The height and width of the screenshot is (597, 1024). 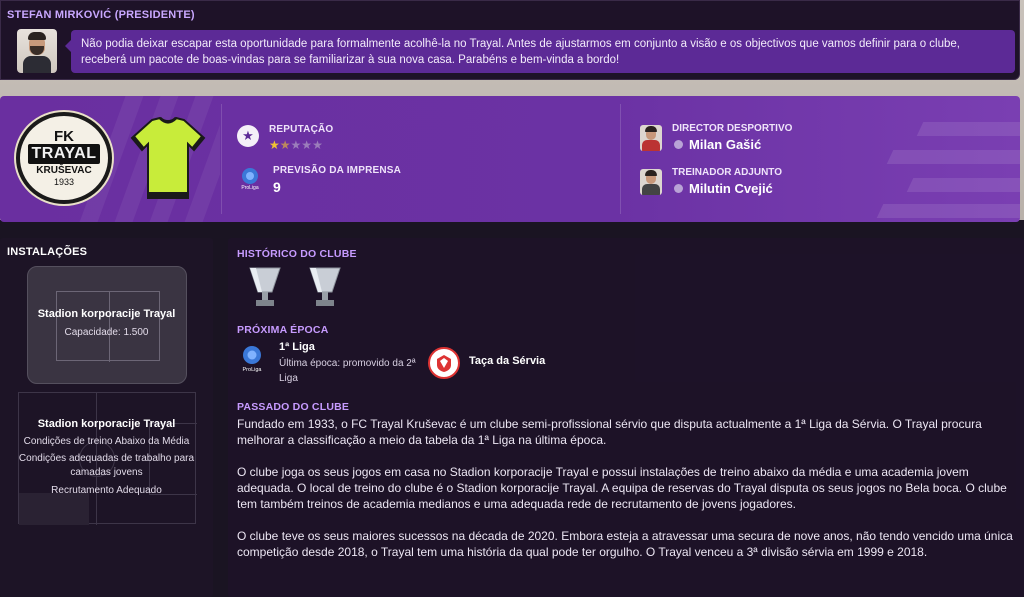 I want to click on history-title: HISTÓRICO DO CLUBE, so click(x=297, y=254).